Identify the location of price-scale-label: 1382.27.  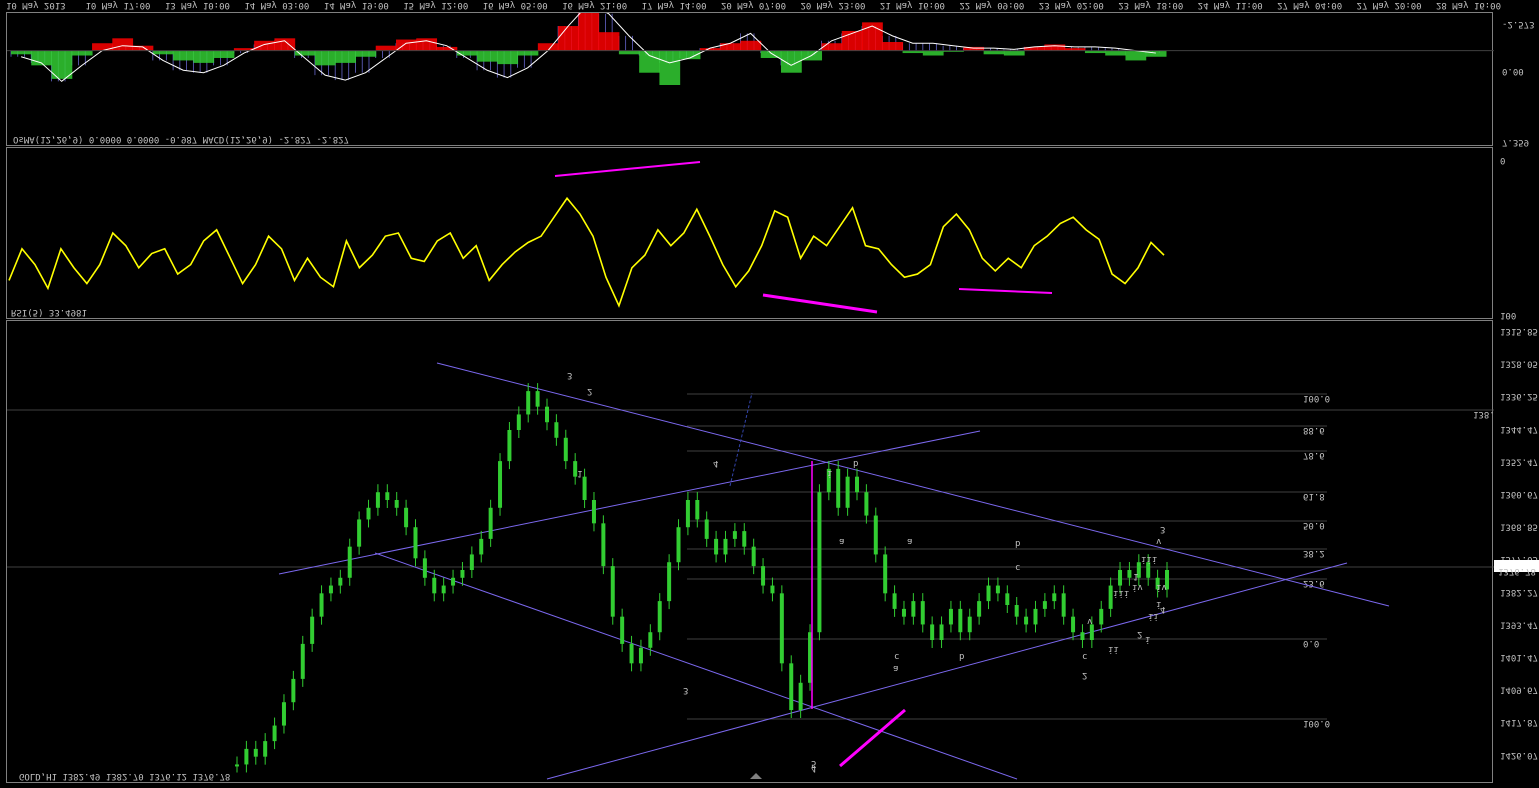
(1519, 592).